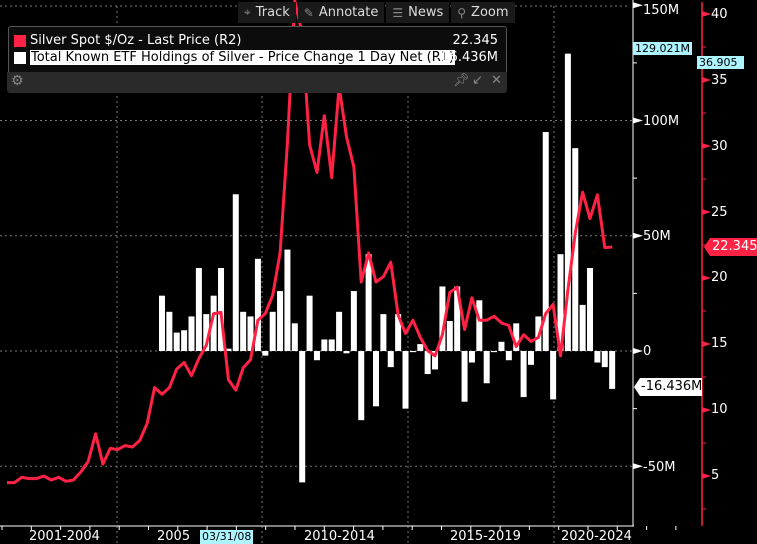 The image size is (757, 544). I want to click on r1-tick: -50M, so click(659, 467).